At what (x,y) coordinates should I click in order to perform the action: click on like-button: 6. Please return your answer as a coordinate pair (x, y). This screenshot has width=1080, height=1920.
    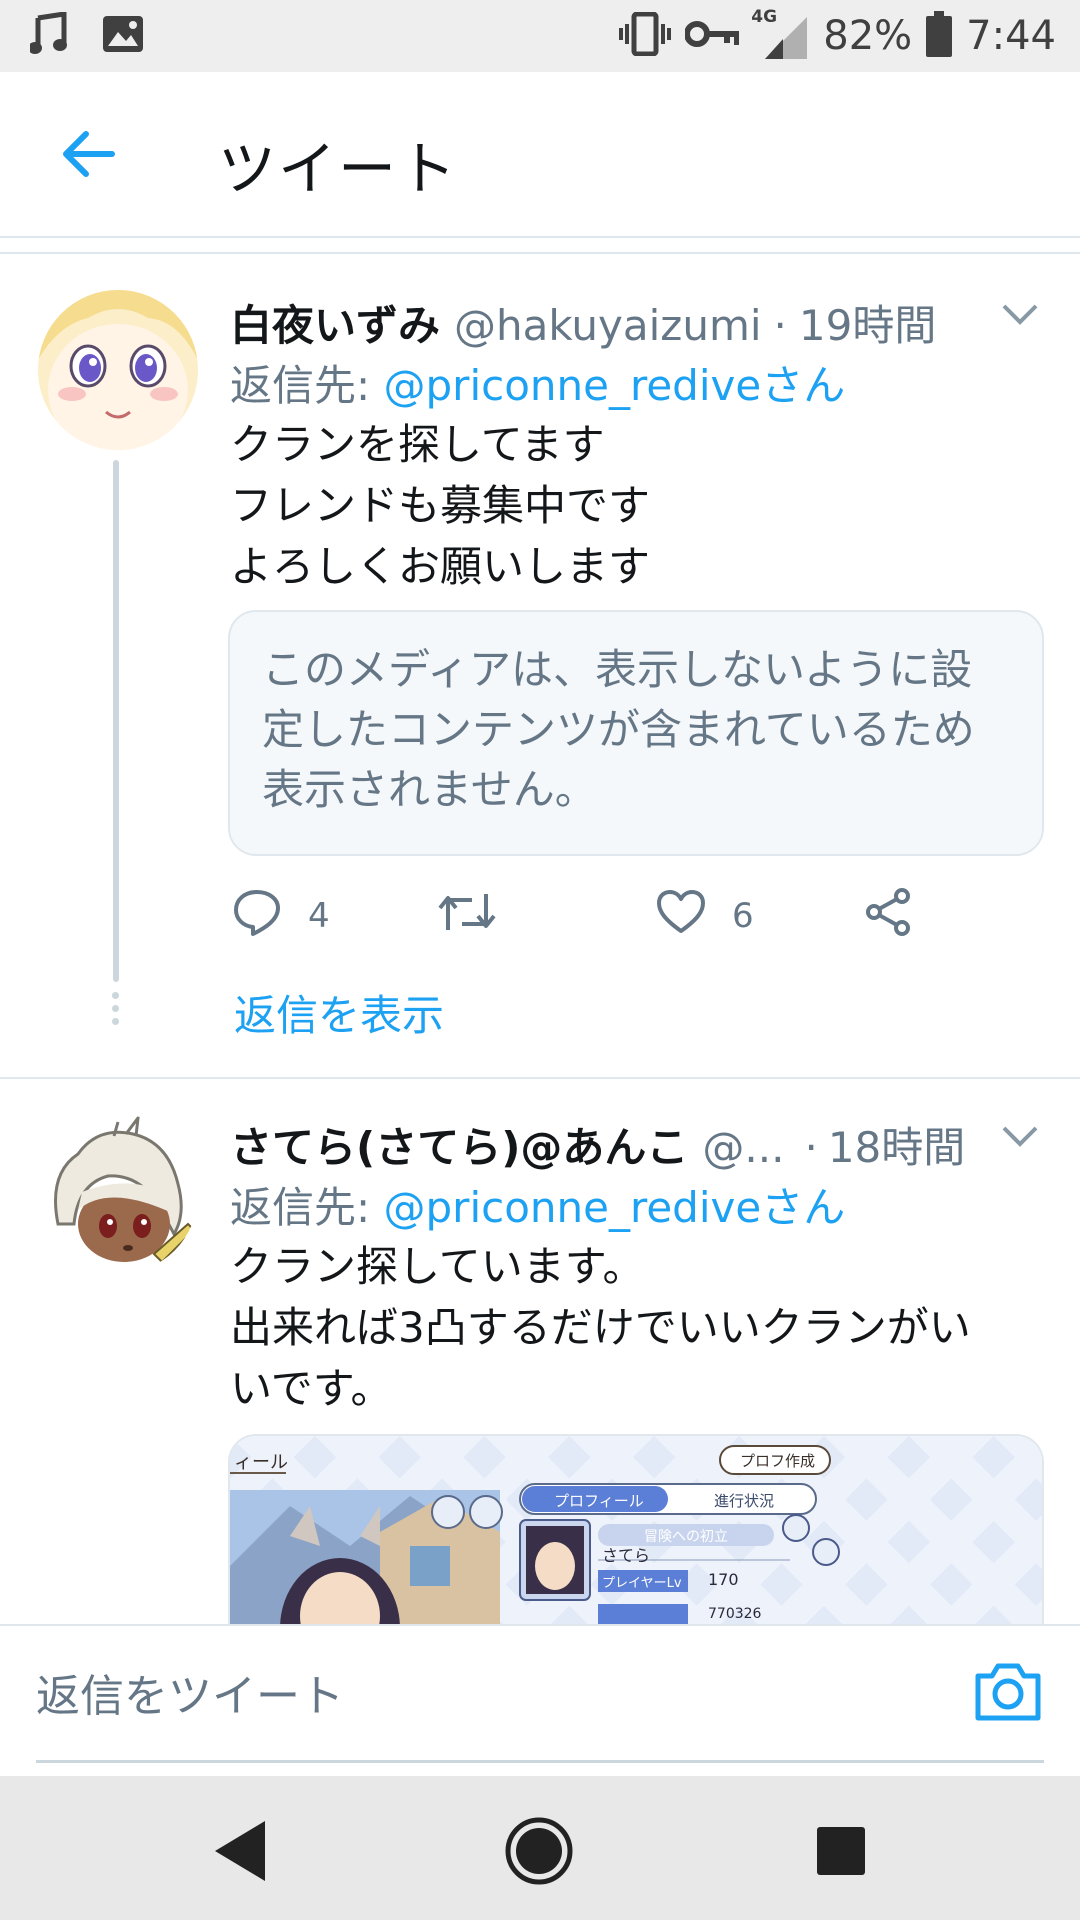
    Looking at the image, I should click on (705, 916).